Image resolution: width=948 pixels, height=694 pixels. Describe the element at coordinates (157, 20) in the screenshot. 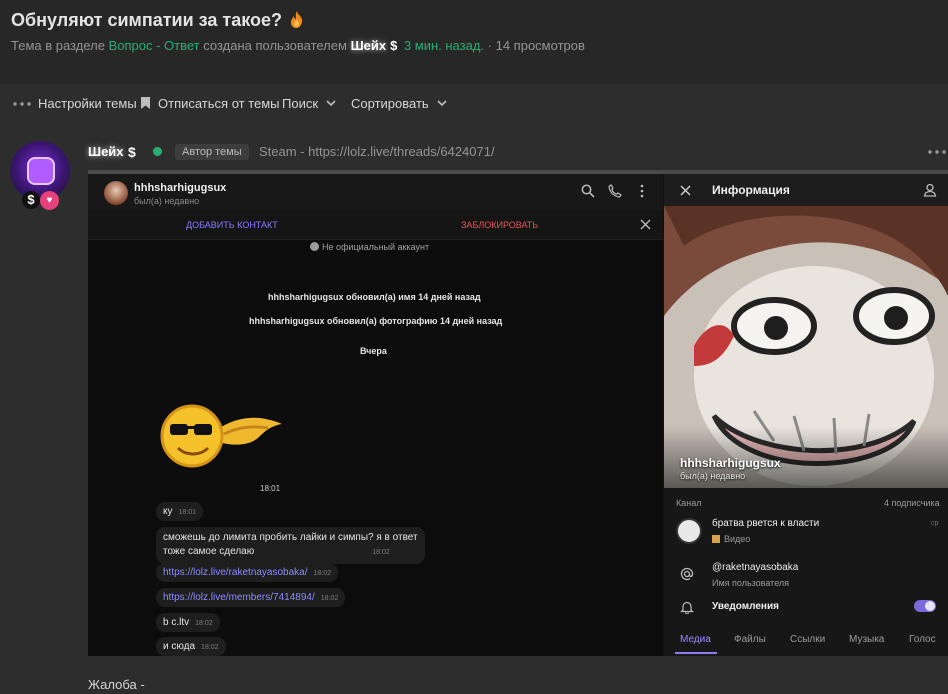

I see `thread-title: Обнуляют симпатии за такое?` at that location.